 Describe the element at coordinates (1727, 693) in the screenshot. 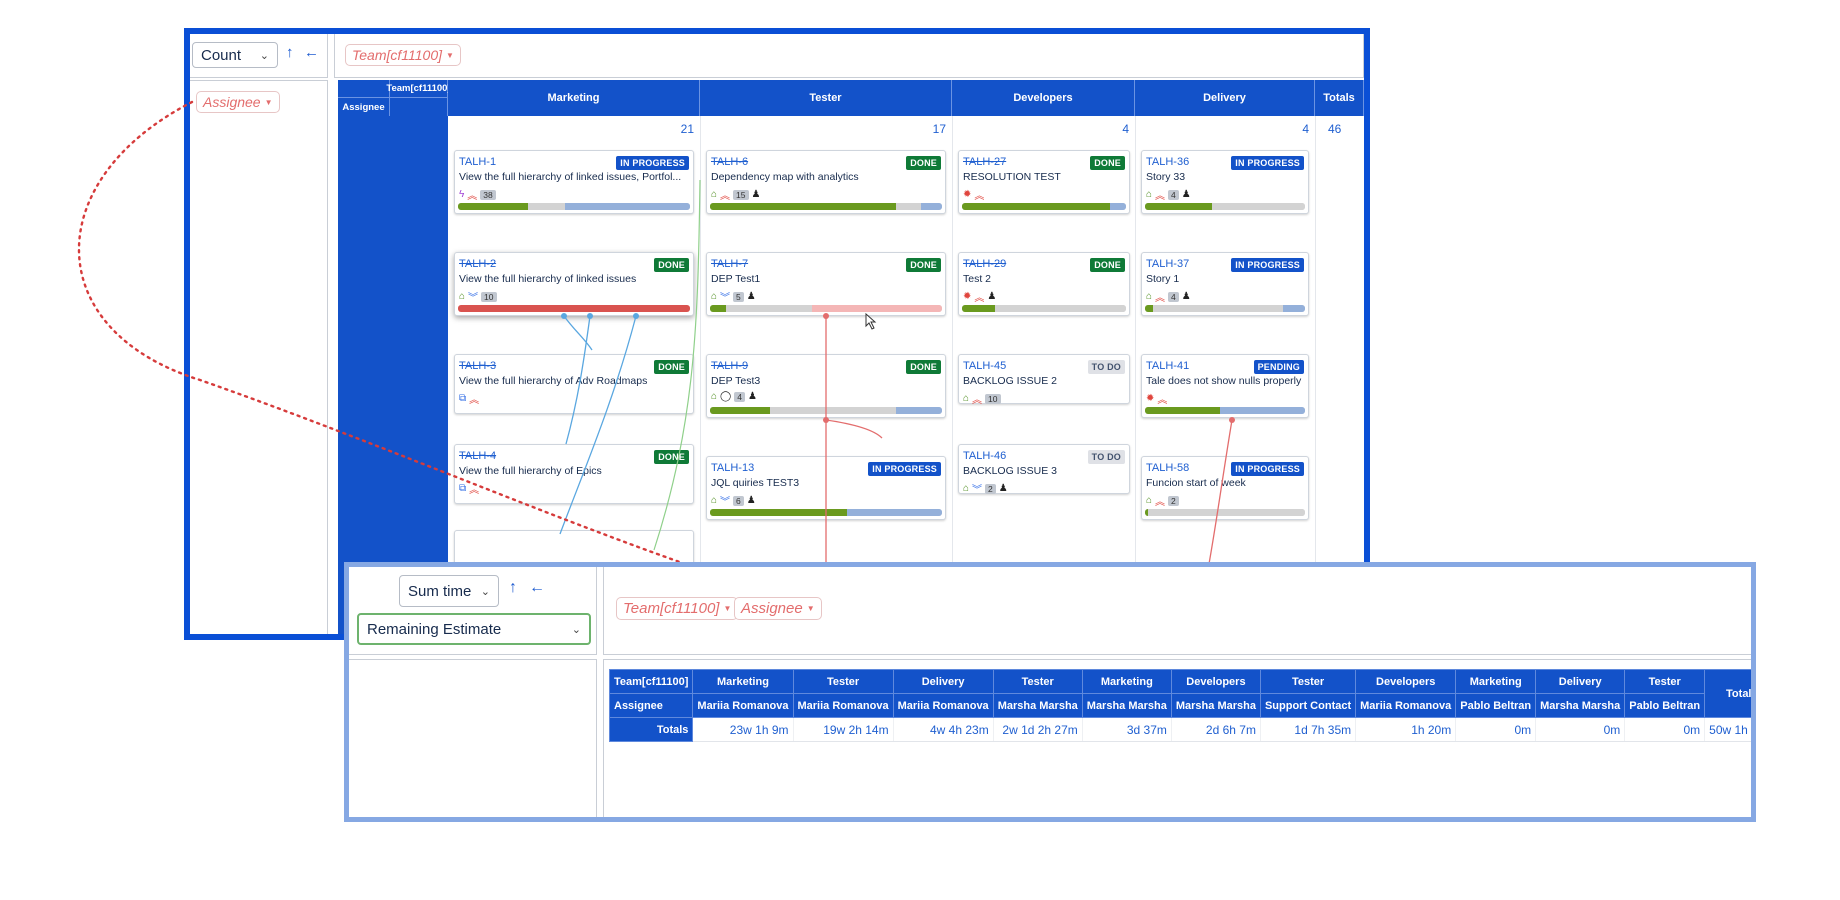

I see `col-totals-header: Totals` at that location.